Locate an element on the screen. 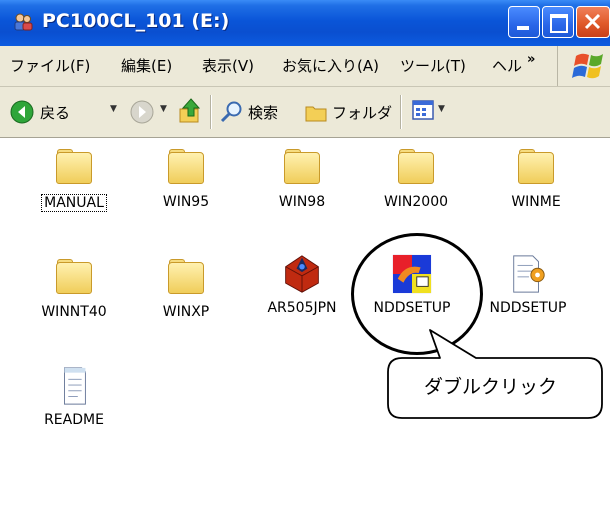  file-name: README is located at coordinates (74, 420).